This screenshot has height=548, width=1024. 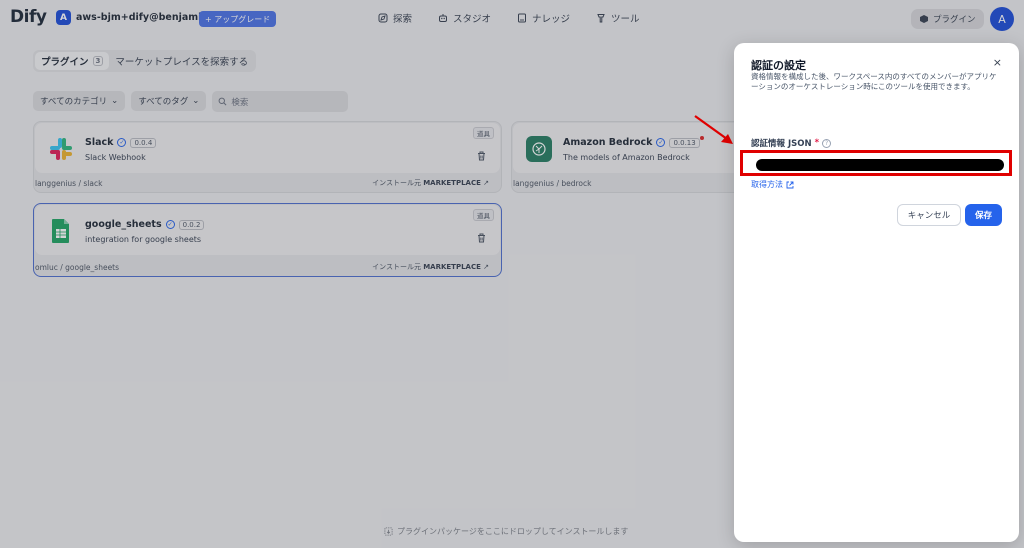 What do you see at coordinates (997, 62) in the screenshot?
I see `close-icon: ×` at bounding box center [997, 62].